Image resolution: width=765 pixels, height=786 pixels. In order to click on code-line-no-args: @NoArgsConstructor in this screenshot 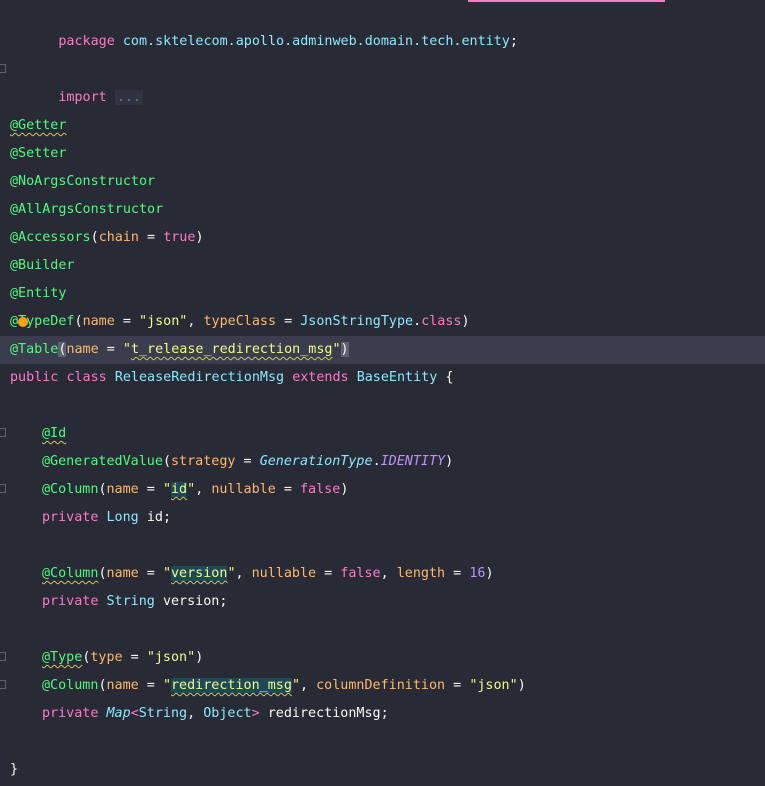, I will do `click(382, 182)`.